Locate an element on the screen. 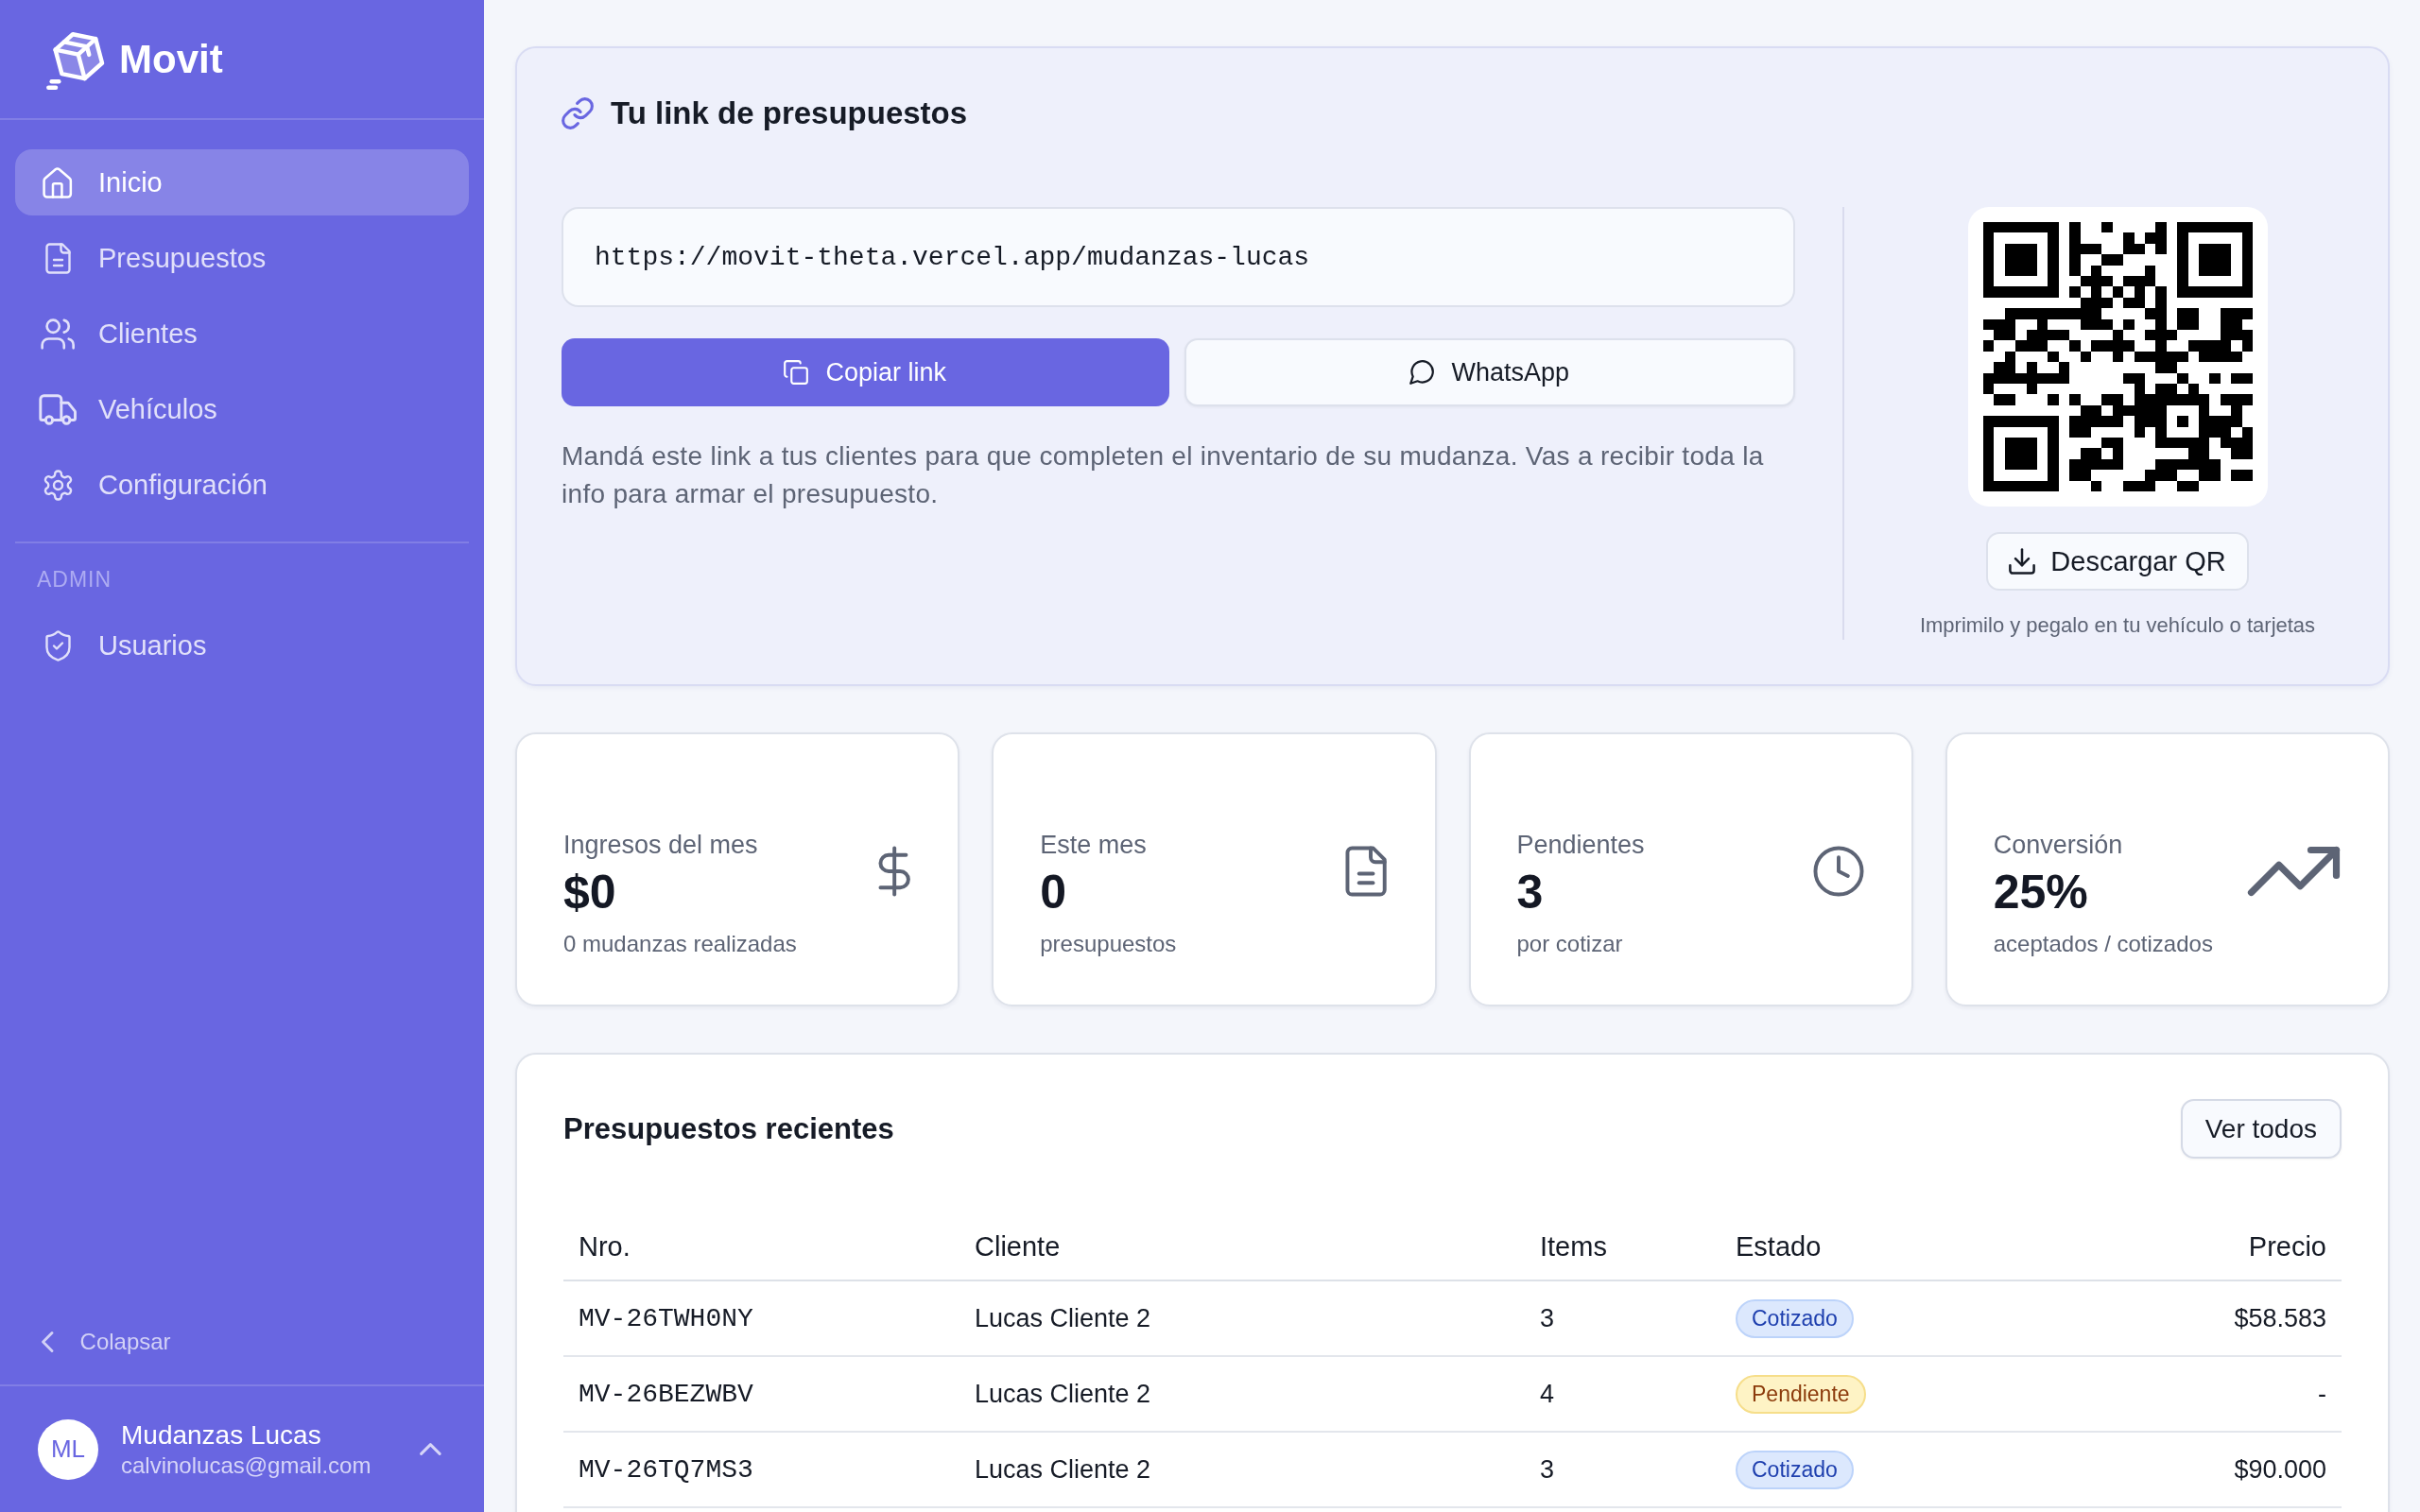 Image resolution: width=2420 pixels, height=1512 pixels. stat-label: Este mes is located at coordinates (1093, 845).